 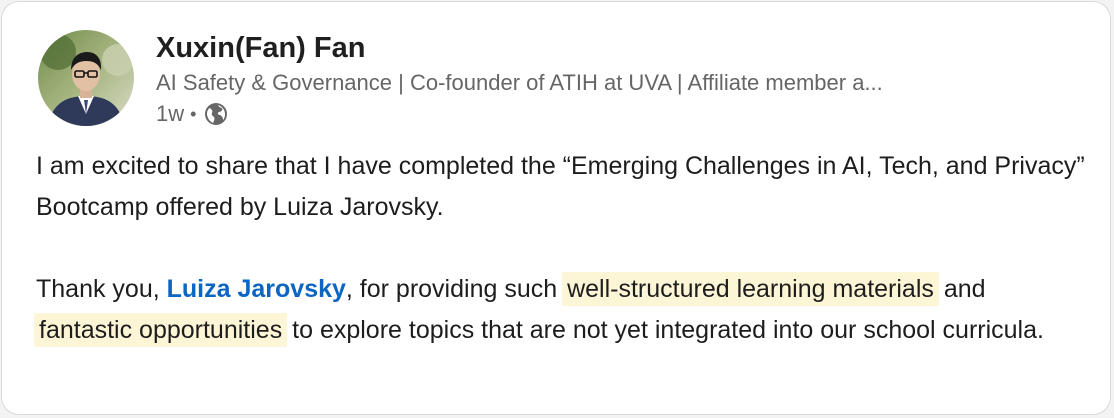 What do you see at coordinates (455, 289) in the screenshot?
I see `post-text: , for providing such` at bounding box center [455, 289].